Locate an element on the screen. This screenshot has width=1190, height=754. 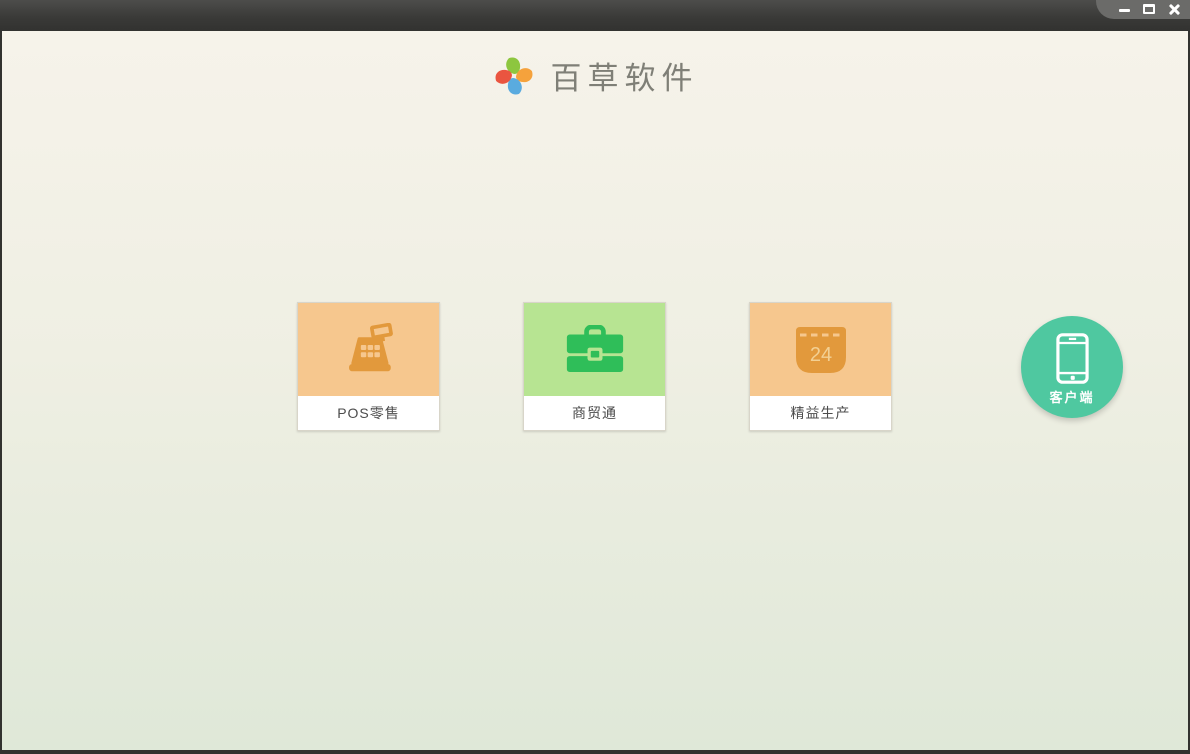
pinwheel-logo-icon is located at coordinates (513, 75).